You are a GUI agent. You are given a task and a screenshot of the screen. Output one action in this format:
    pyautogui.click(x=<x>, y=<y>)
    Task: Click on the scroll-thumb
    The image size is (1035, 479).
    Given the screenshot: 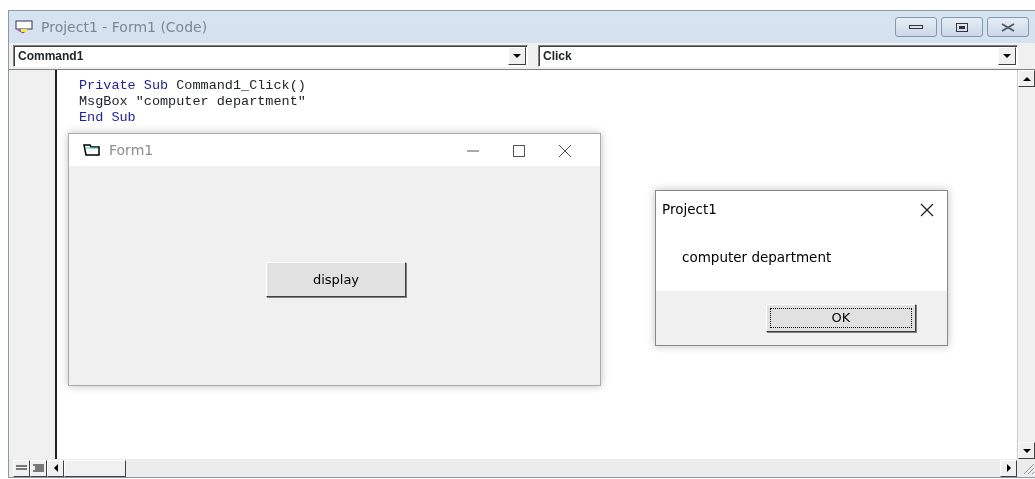 What is the action you would take?
    pyautogui.click(x=95, y=468)
    